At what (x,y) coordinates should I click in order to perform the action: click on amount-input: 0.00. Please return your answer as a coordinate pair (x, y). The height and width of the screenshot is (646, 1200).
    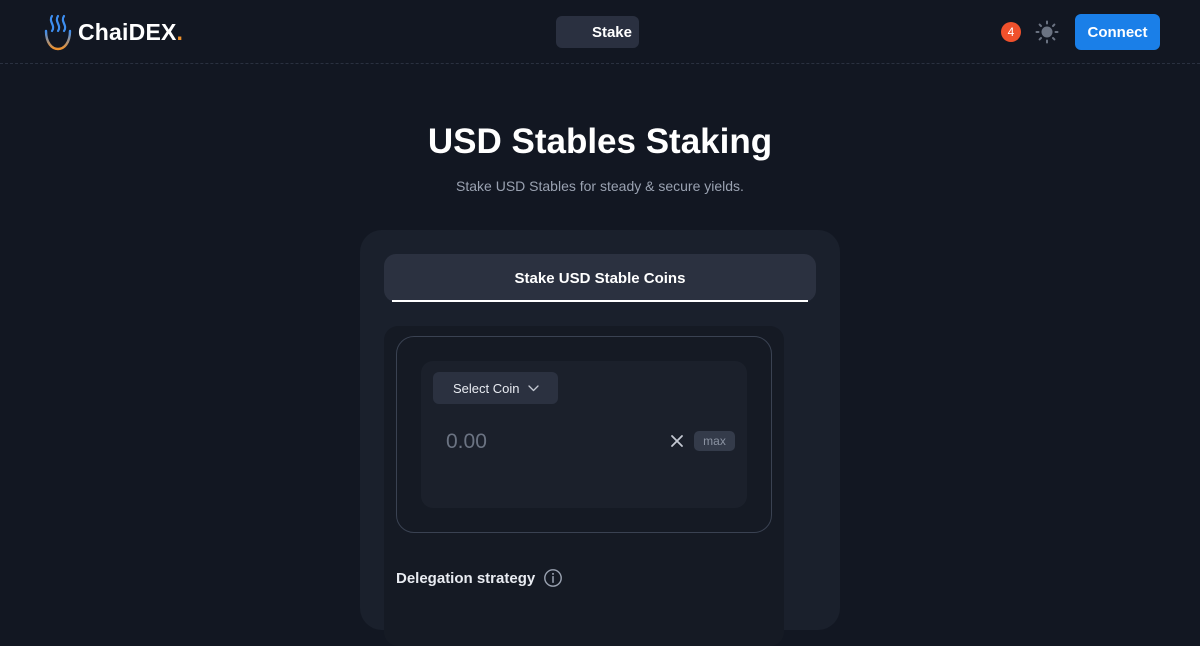
    Looking at the image, I should click on (546, 442).